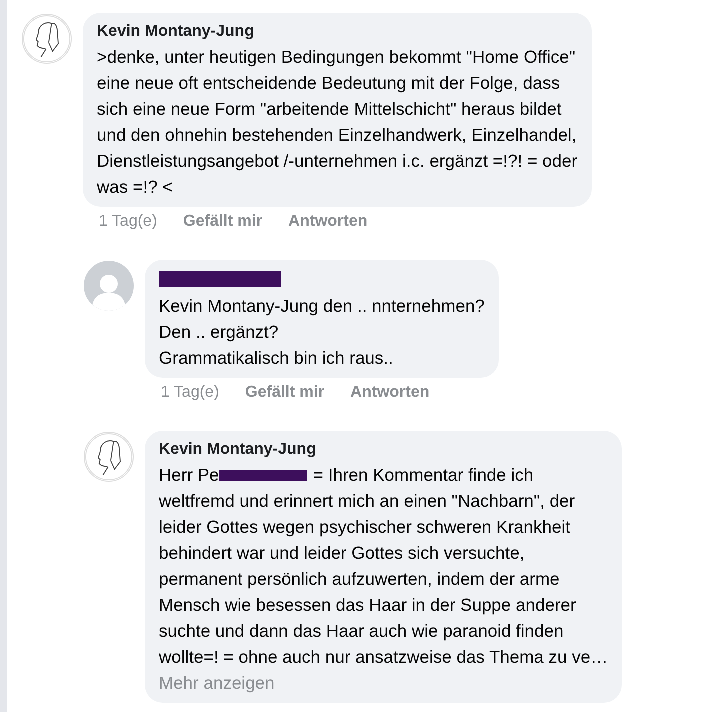  I want to click on comment-text: = Ihren Kommentar finde ich, so click(423, 475).